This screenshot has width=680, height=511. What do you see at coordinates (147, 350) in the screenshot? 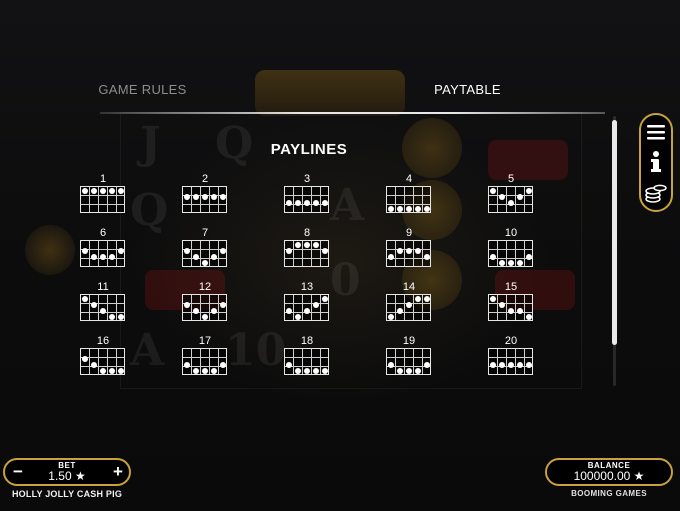
I see `background-symbol: A` at bounding box center [147, 350].